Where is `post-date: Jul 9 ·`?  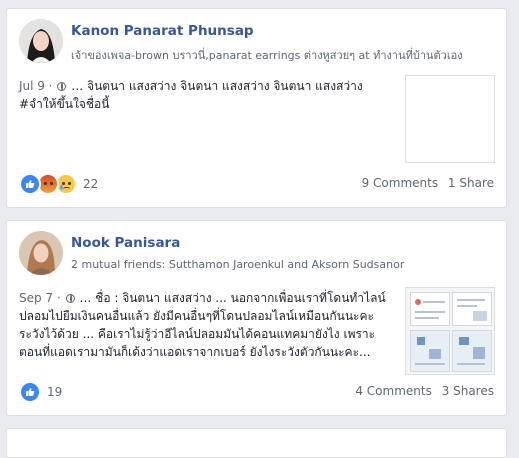
post-date: Jul 9 · is located at coordinates (36, 86).